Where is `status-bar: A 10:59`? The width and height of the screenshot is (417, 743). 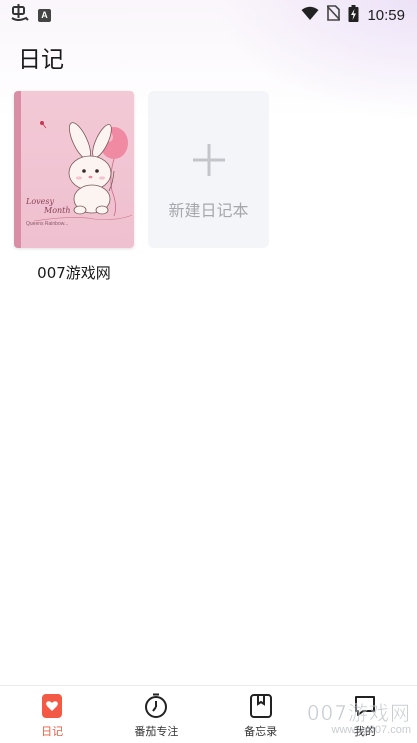 status-bar: A 10:59 is located at coordinates (208, 15).